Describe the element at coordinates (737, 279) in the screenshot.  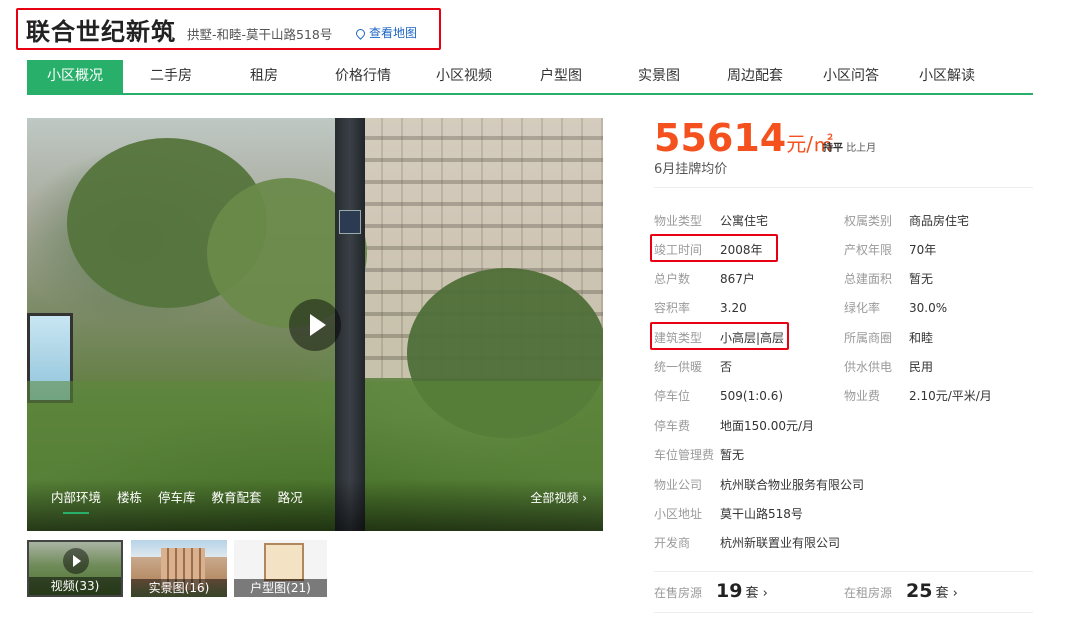
I see `detail-value: 867户` at that location.